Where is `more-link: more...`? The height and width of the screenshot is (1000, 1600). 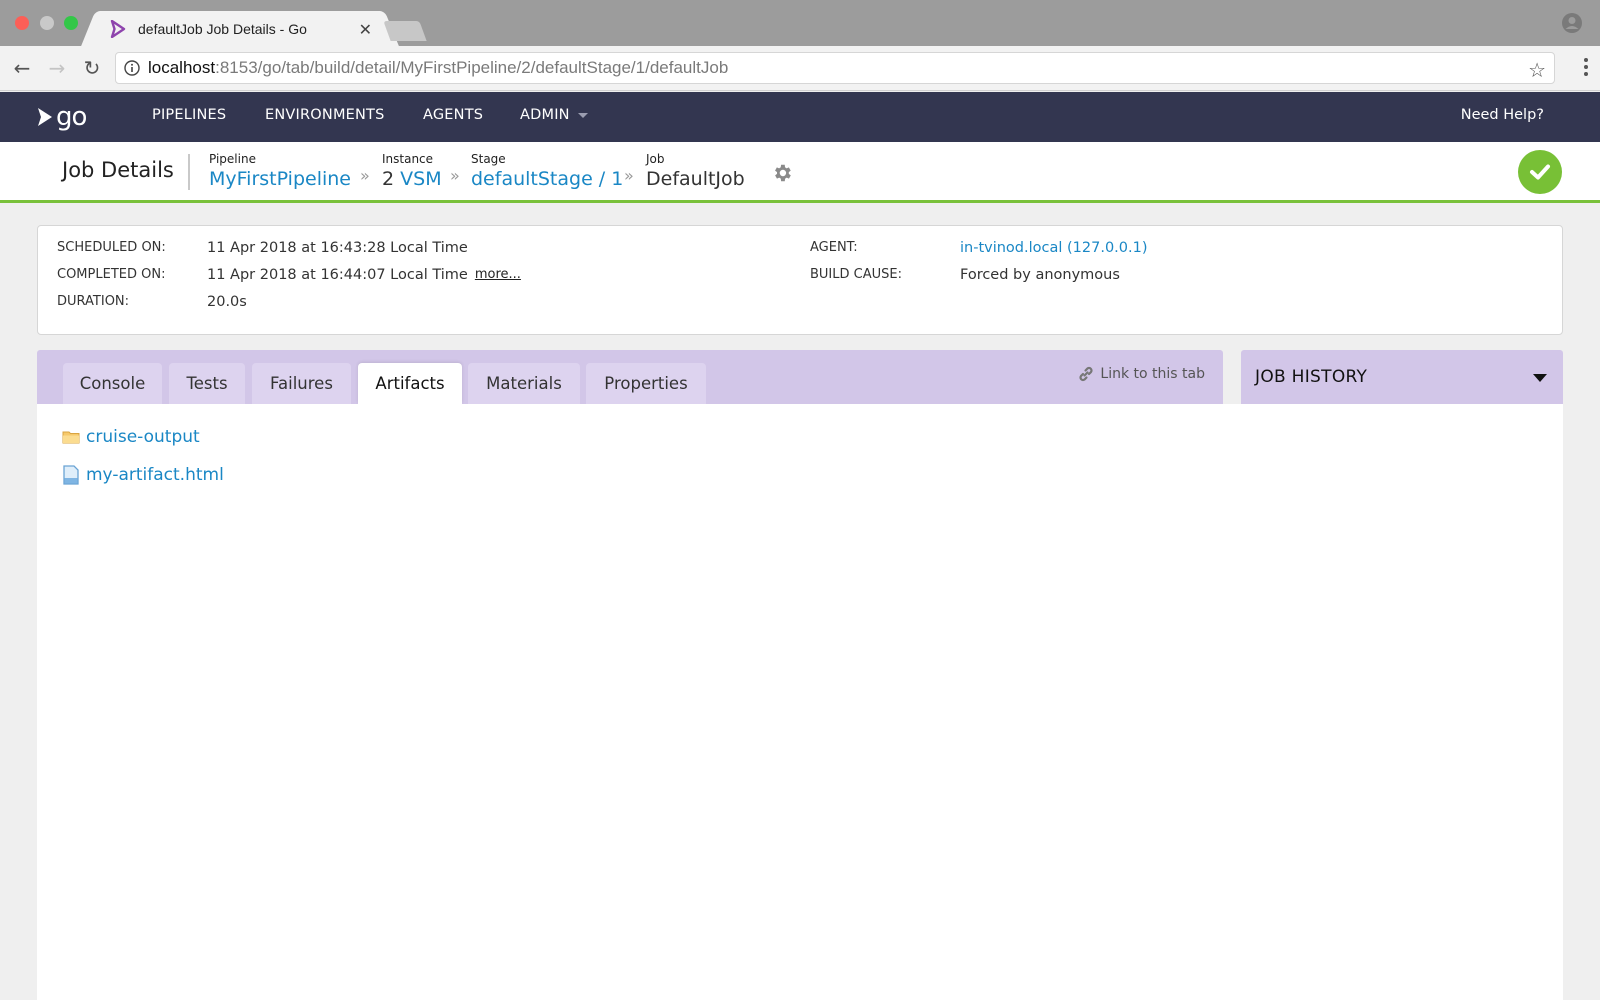 more-link: more... is located at coordinates (498, 275).